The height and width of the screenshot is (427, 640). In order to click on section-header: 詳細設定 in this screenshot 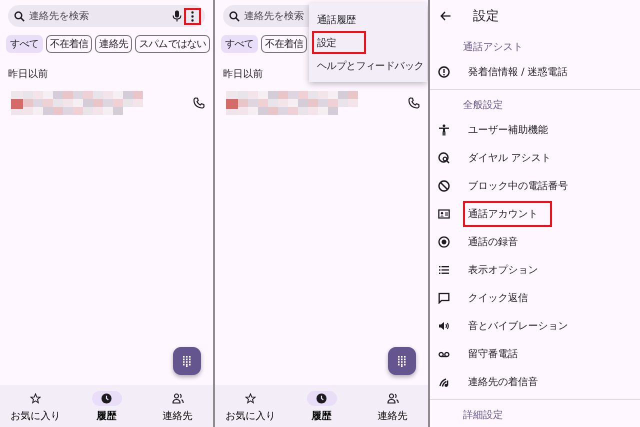, I will do `click(483, 415)`.